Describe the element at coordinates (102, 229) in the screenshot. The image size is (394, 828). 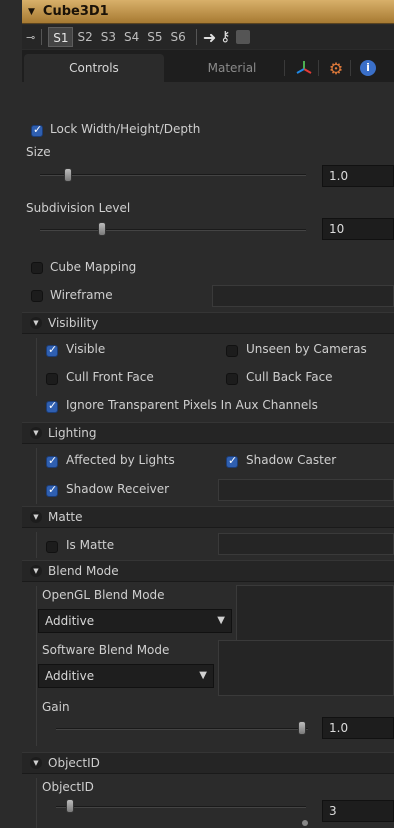
I see `subdivision-slider-knob` at that location.